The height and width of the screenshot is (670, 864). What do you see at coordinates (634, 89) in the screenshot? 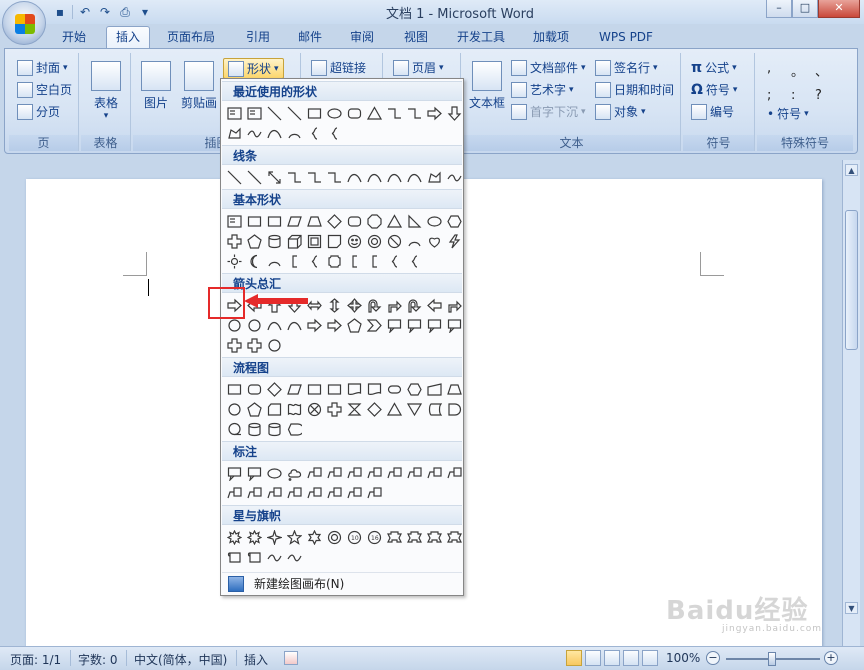
I see `datetime-button: 日期和时间` at bounding box center [634, 89].